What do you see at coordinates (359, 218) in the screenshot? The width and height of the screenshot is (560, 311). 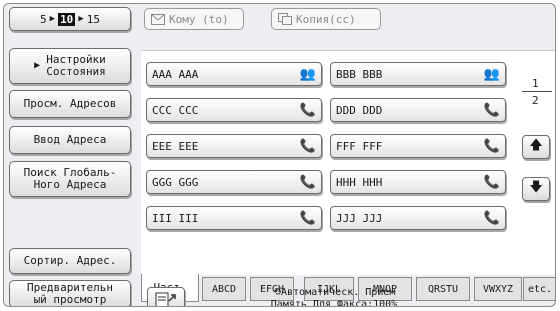 I see `entry-name: JJJ JJJ` at bounding box center [359, 218].